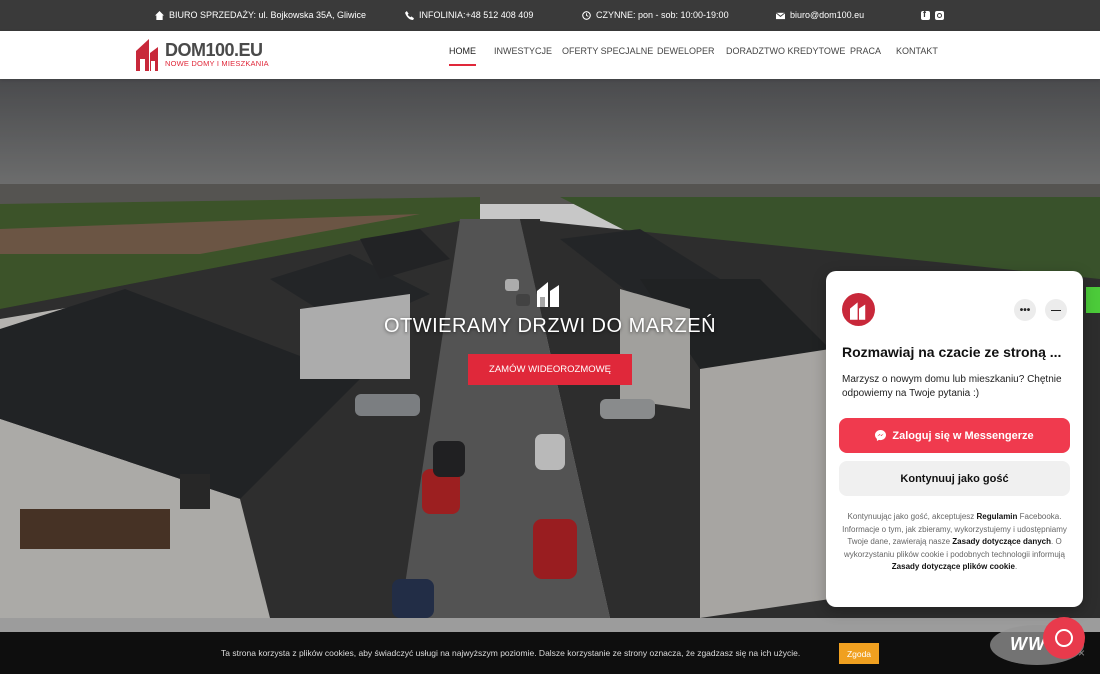 Image resolution: width=1100 pixels, height=674 pixels. What do you see at coordinates (925, 14) in the screenshot?
I see `facebook-icon` at bounding box center [925, 14].